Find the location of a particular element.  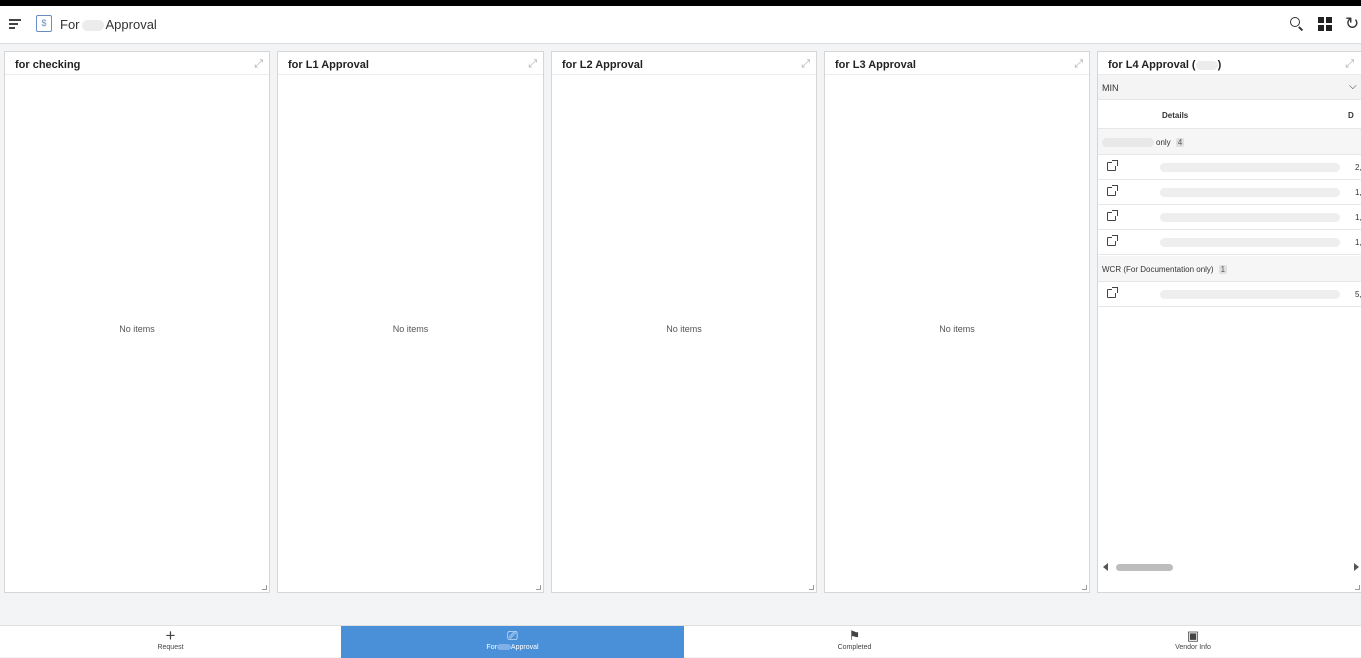

panel-title: for L1 Approval is located at coordinates (328, 65).